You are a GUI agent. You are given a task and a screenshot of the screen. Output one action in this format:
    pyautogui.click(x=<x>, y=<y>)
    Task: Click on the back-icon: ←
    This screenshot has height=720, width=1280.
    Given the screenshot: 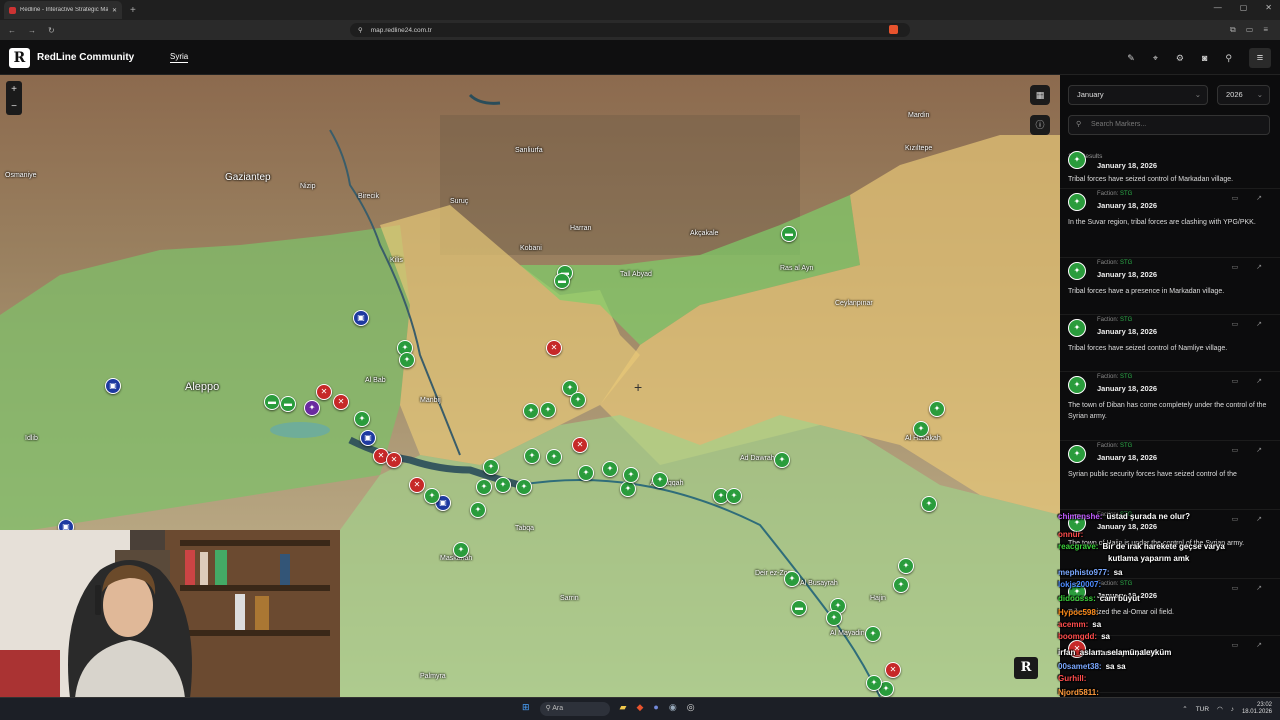 What is the action you would take?
    pyautogui.click(x=12, y=30)
    